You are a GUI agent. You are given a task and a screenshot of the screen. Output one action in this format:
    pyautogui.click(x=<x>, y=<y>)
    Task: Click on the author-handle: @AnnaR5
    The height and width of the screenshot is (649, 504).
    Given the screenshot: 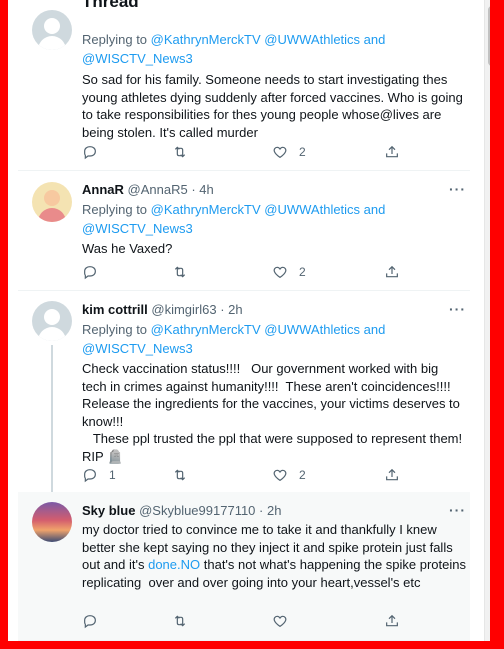 What is the action you would take?
    pyautogui.click(x=158, y=189)
    